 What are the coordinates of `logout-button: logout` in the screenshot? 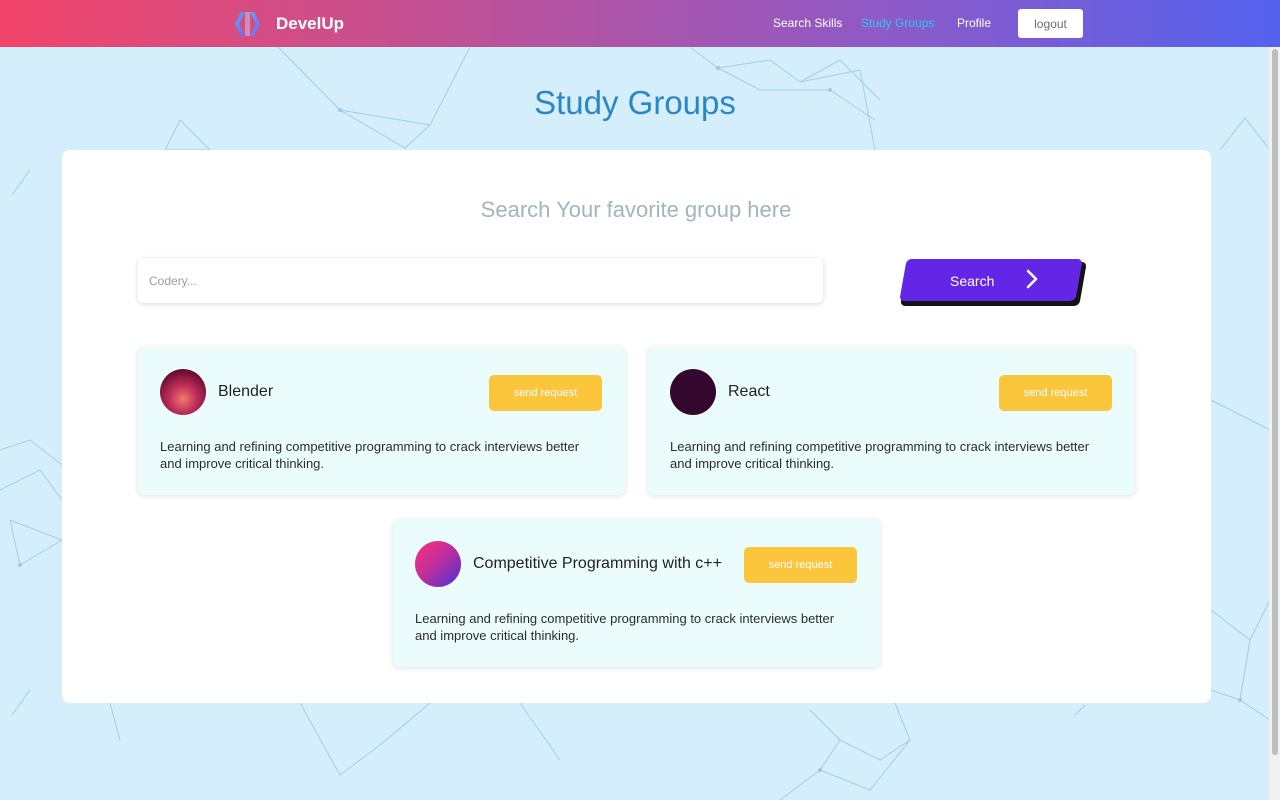 It's located at (1050, 23).